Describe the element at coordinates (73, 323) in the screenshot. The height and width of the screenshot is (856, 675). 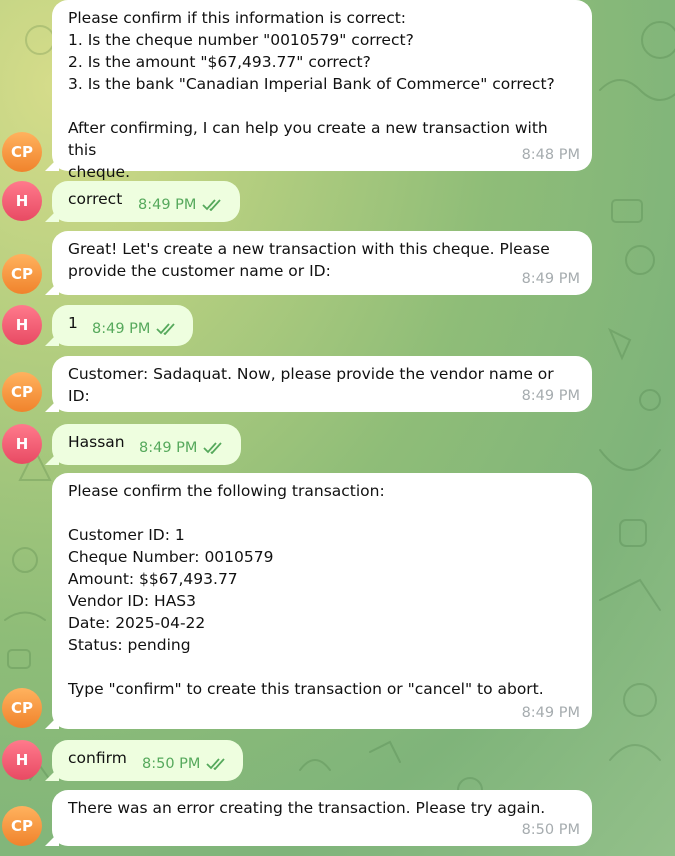
I see `message-text: 1` at that location.